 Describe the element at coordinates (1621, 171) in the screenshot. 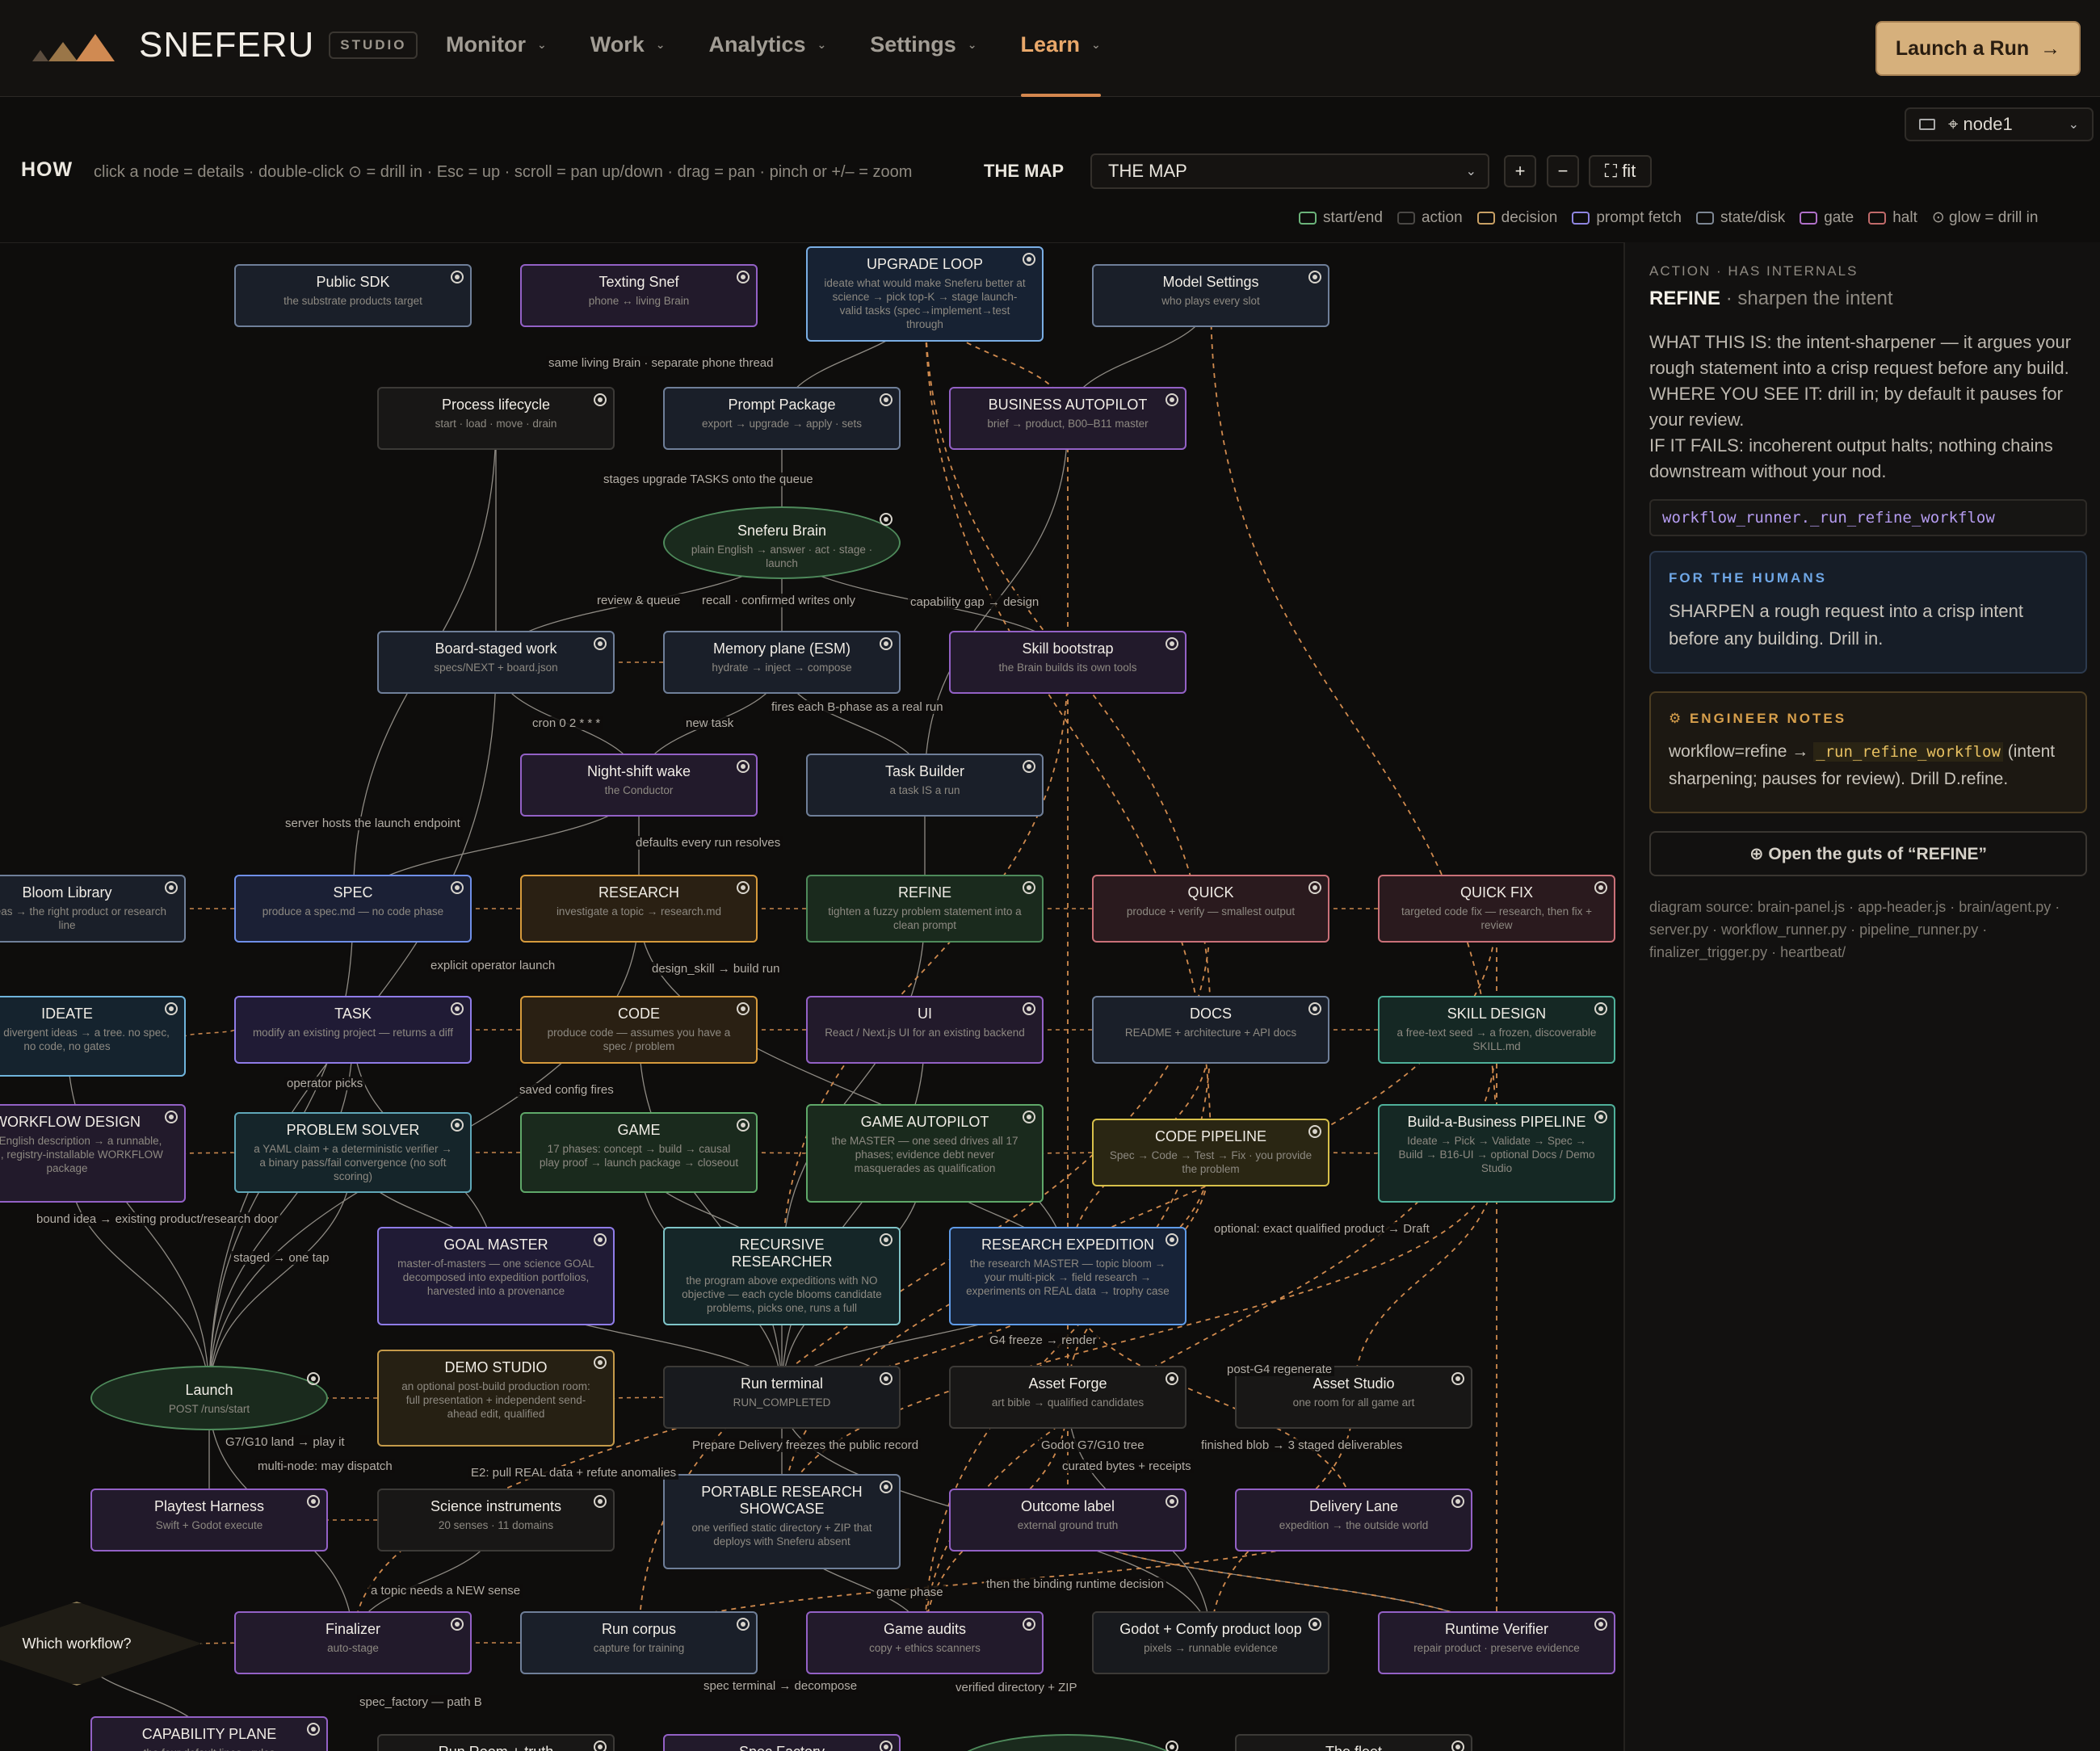

I see `fit-button: ⛶ fit` at that location.